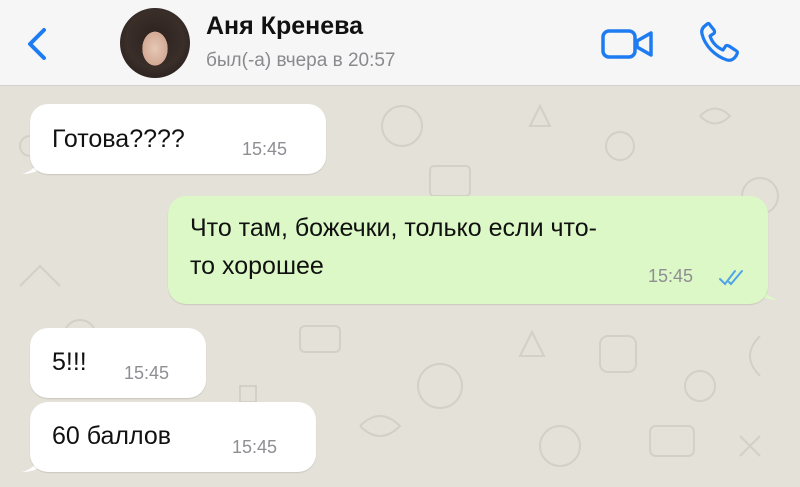 Image resolution: width=800 pixels, height=487 pixels. I want to click on video-camera-icon, so click(627, 44).